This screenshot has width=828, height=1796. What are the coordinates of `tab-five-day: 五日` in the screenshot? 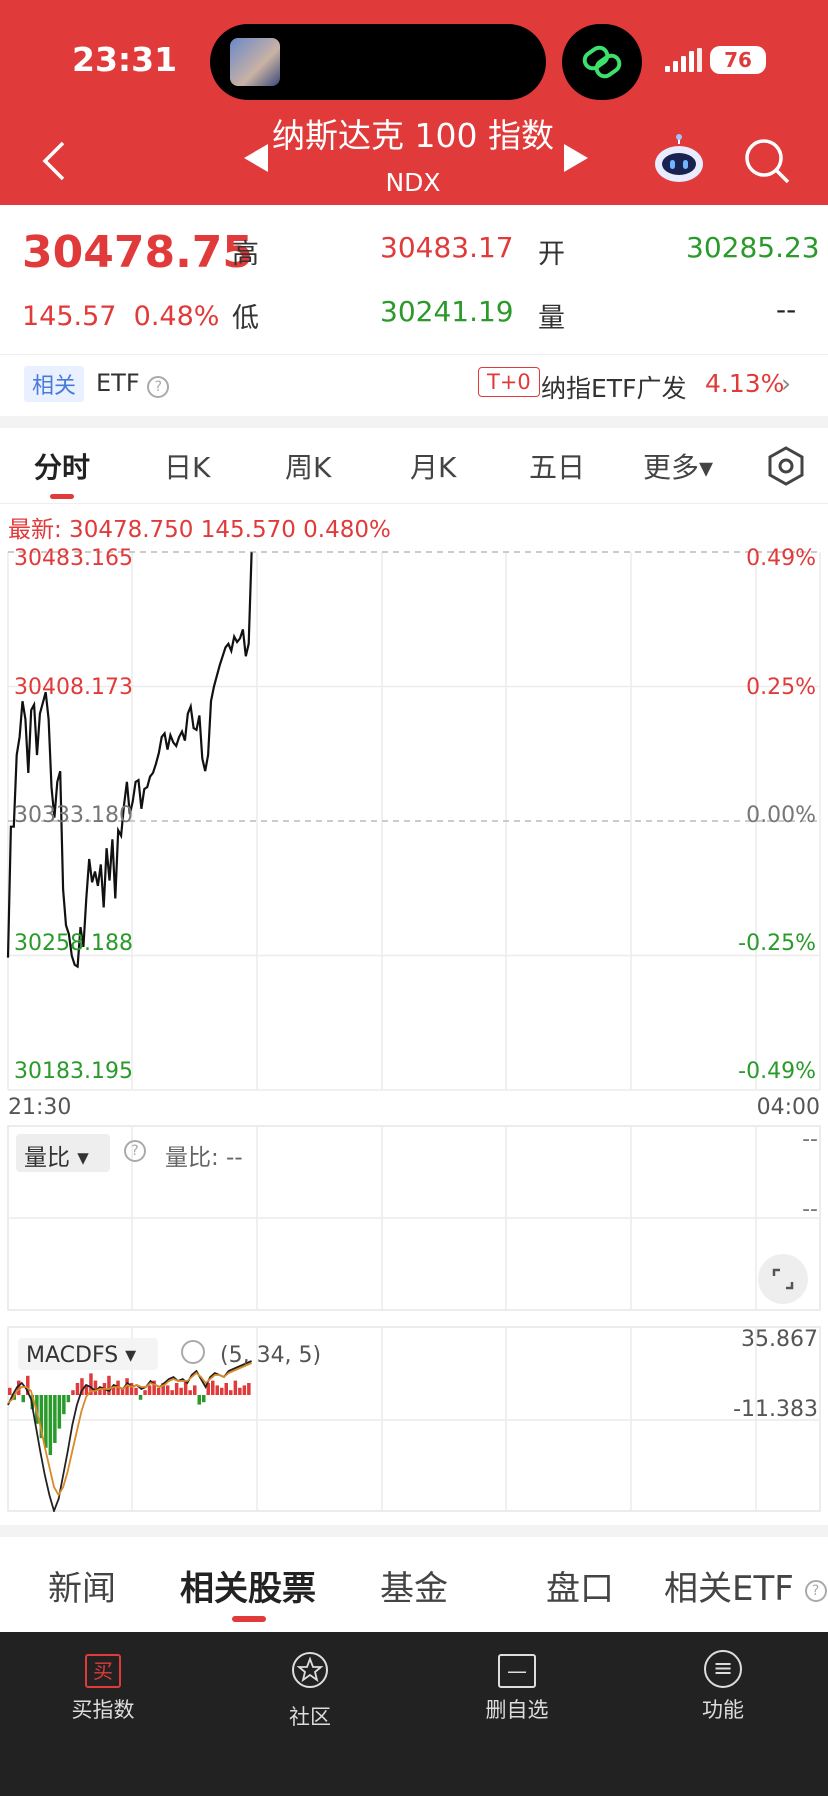 It's located at (557, 466).